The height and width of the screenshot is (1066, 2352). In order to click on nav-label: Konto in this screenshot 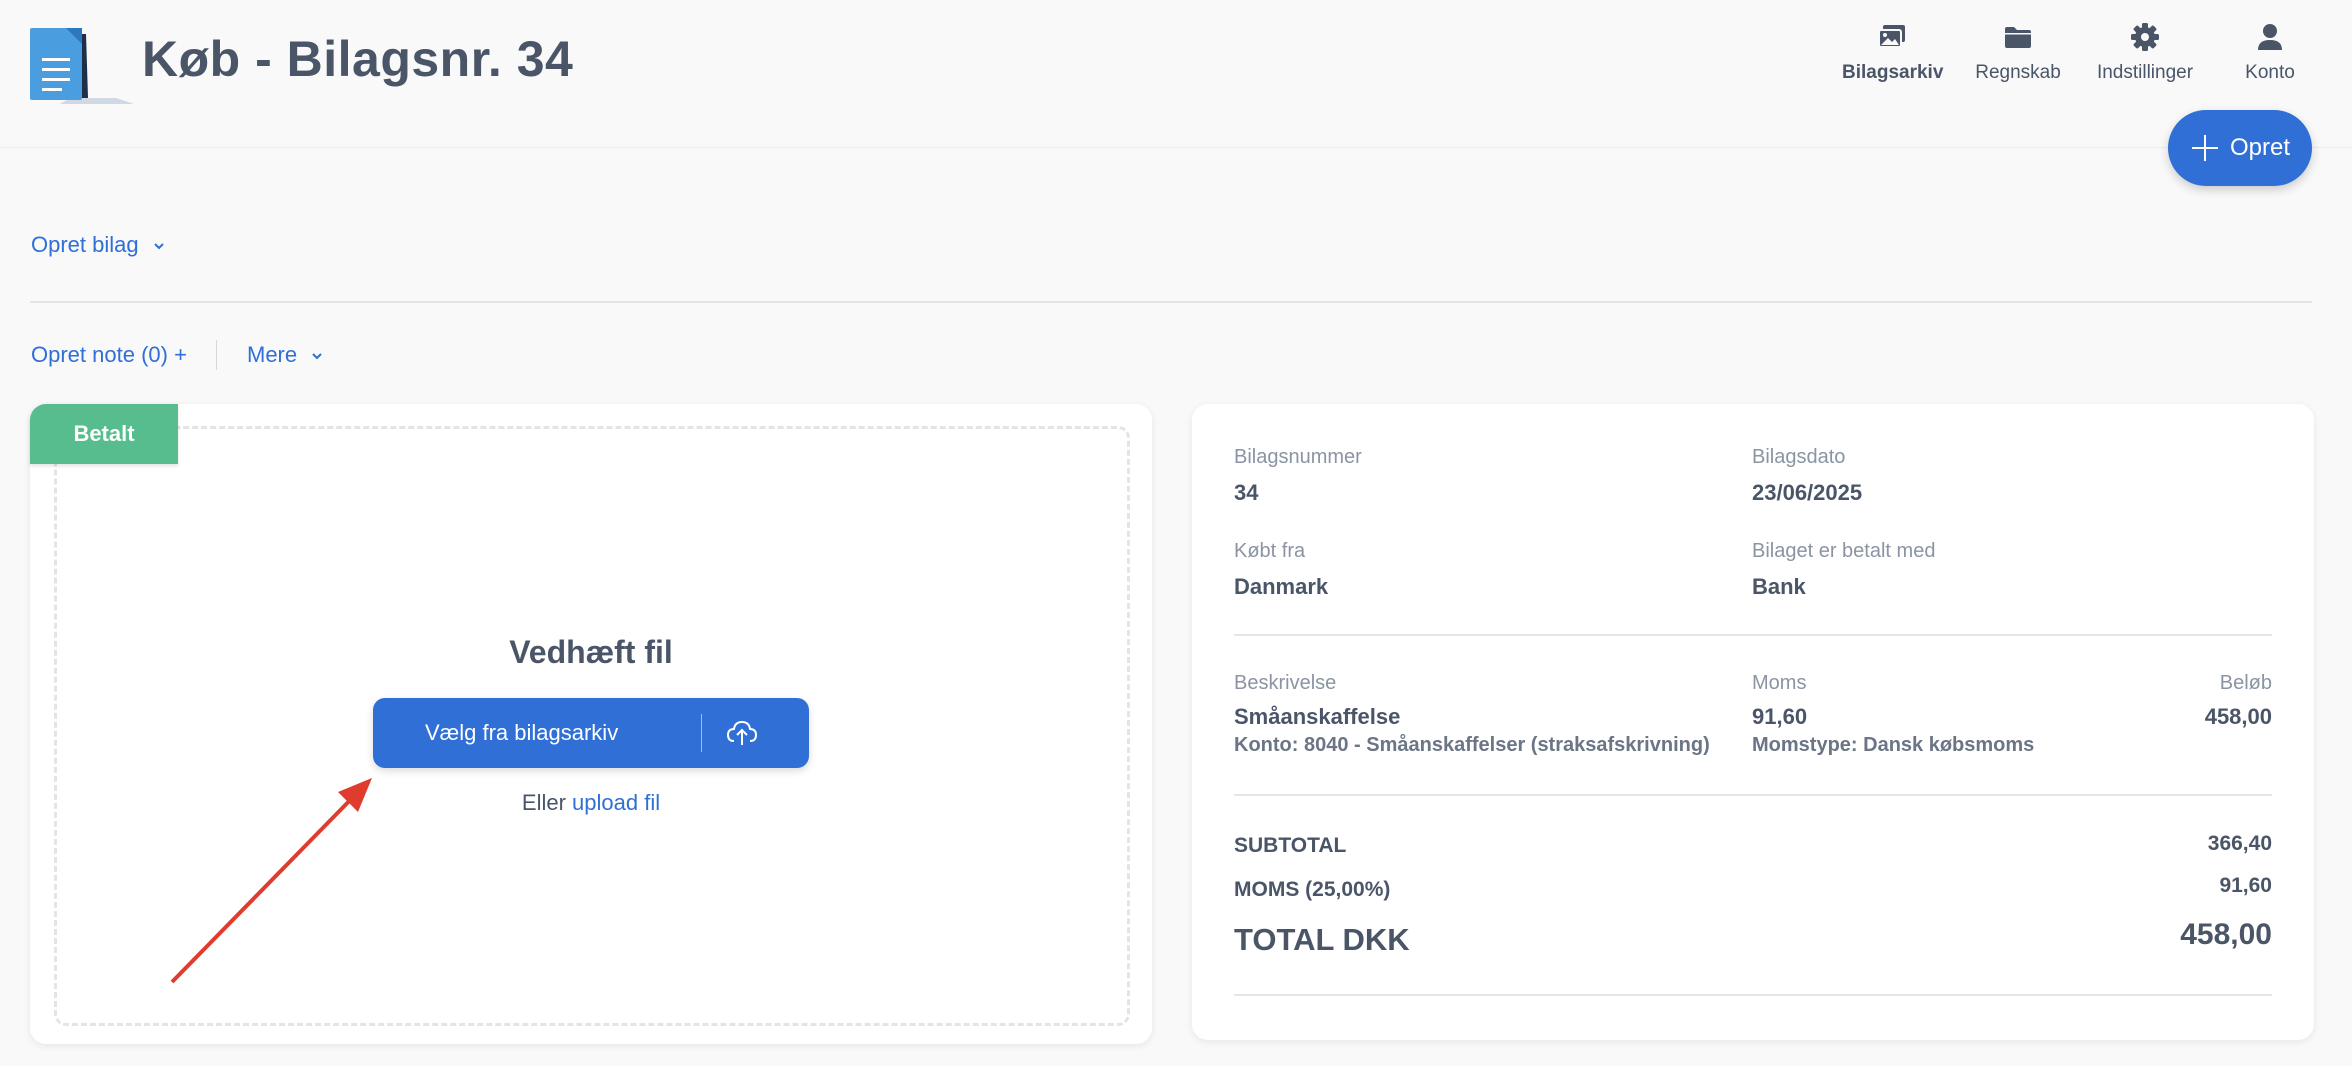, I will do `click(2270, 72)`.